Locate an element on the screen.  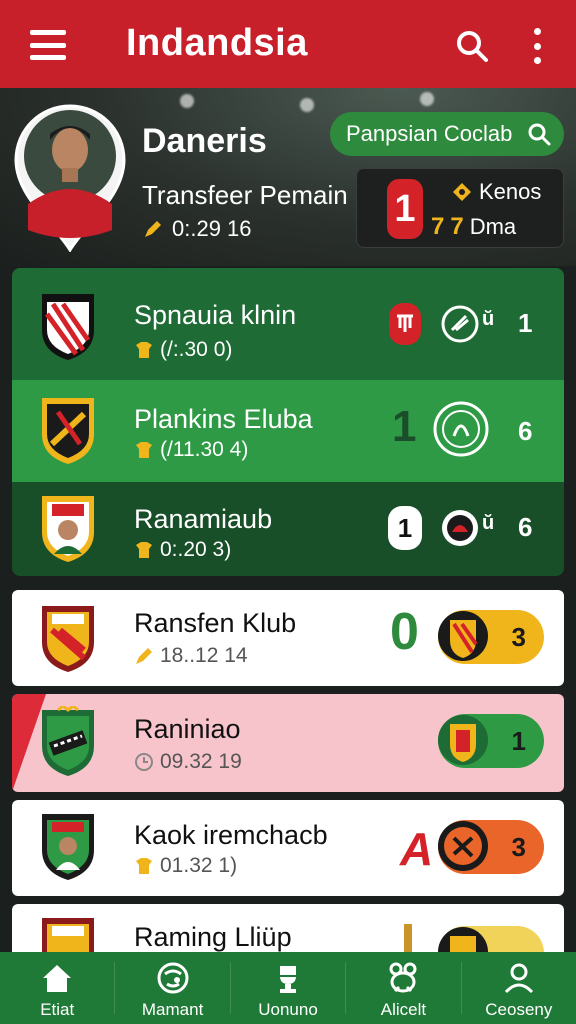
club-meta: (/:.30 0) is located at coordinates (183, 350).